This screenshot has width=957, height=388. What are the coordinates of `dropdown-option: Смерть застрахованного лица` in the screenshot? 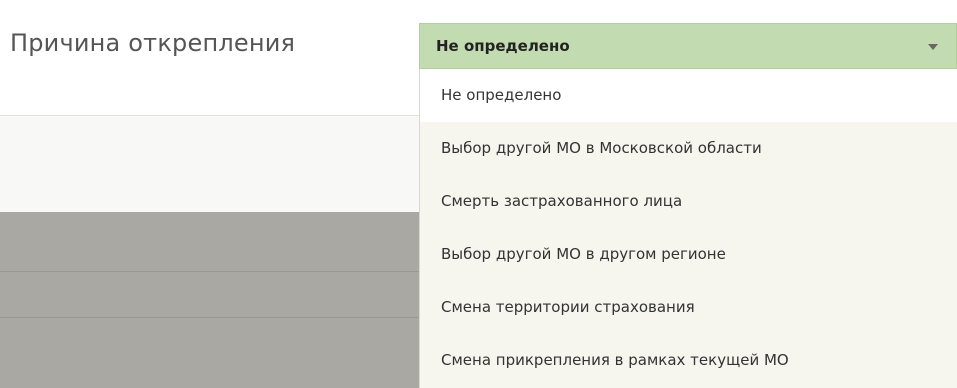 It's located at (688, 201).